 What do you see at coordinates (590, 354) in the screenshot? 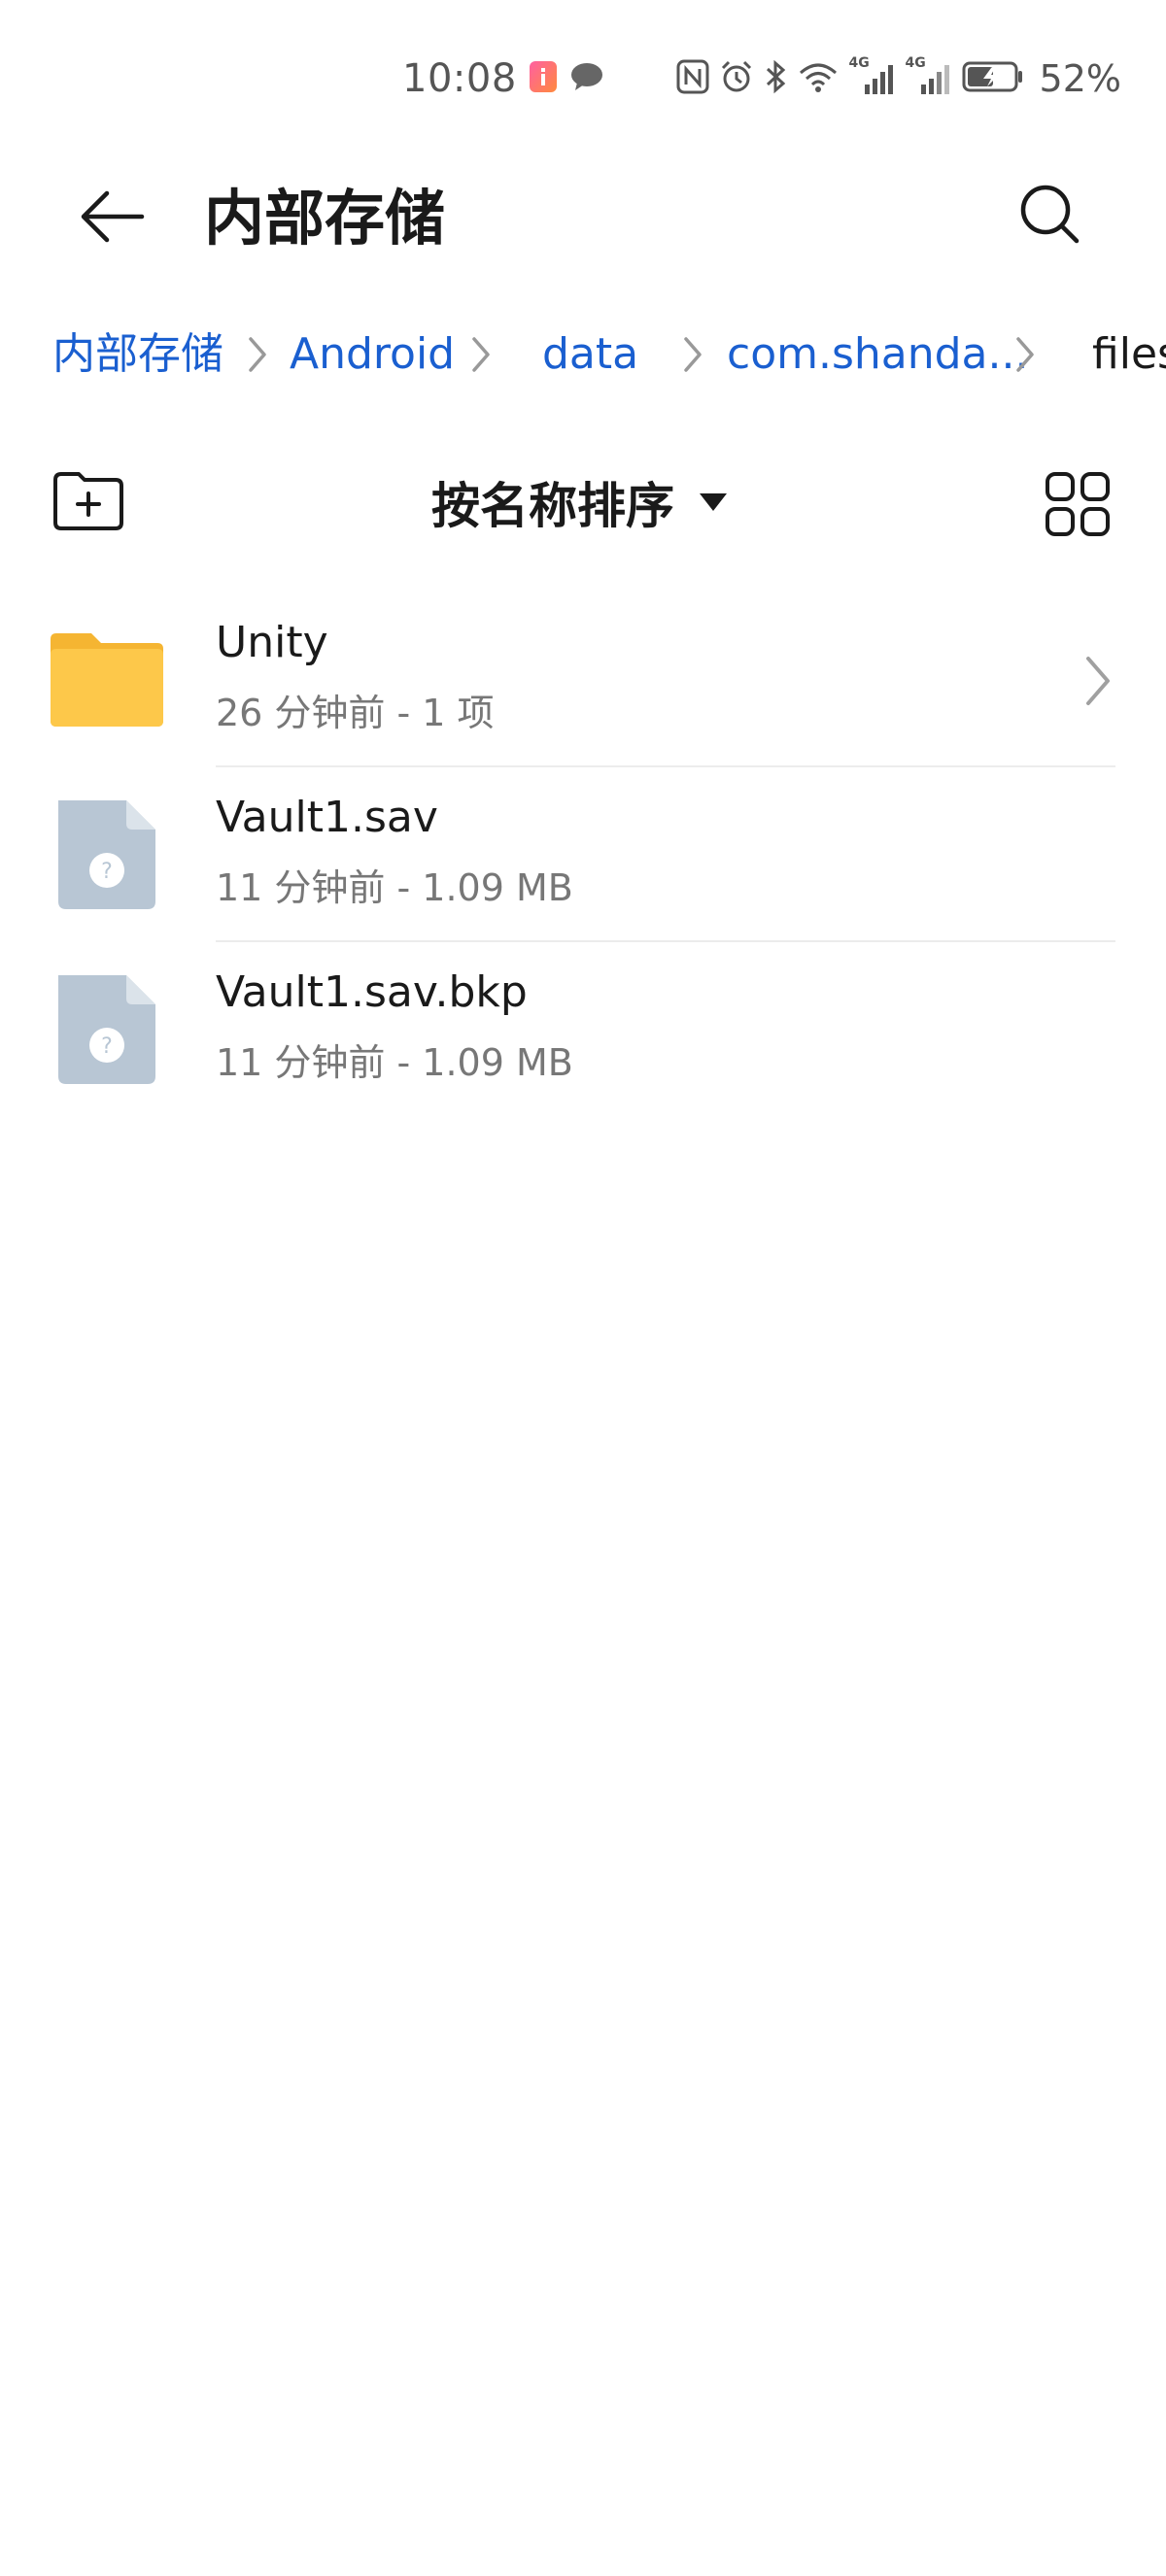
I see `breadcrumb-item-data: data` at bounding box center [590, 354].